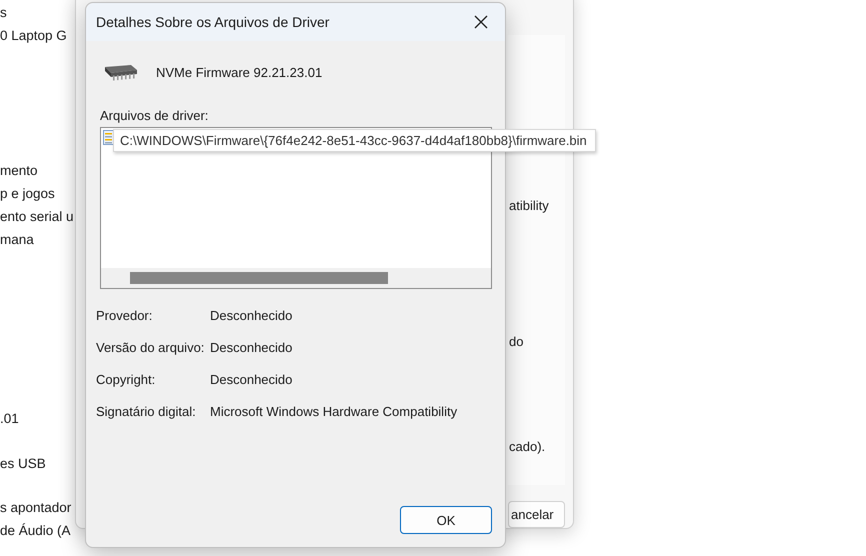 The height and width of the screenshot is (556, 866). I want to click on device-list-item: 0 Laptop G, so click(33, 35).